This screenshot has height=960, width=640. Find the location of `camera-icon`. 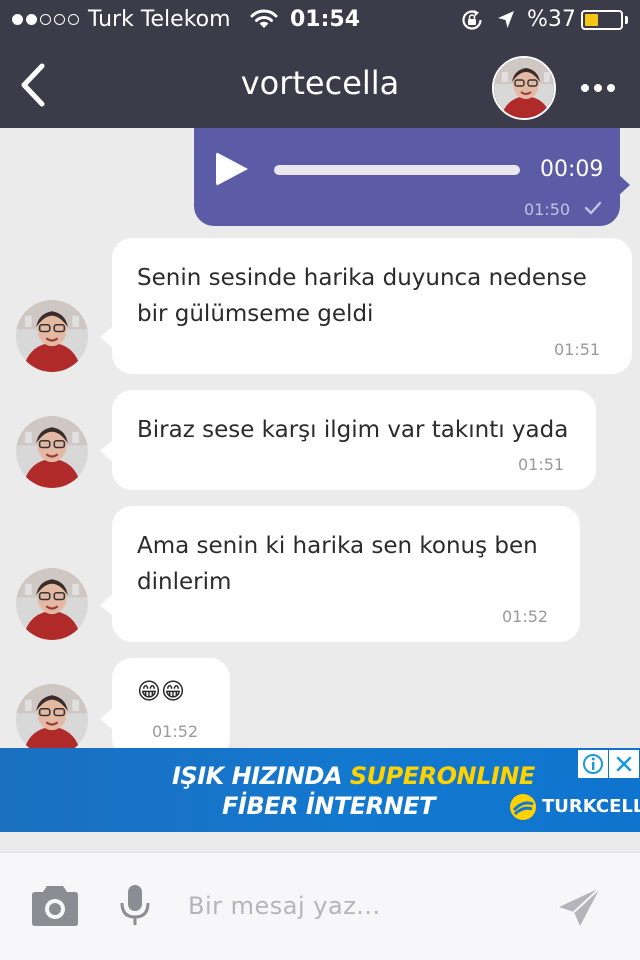

camera-icon is located at coordinates (55, 906).